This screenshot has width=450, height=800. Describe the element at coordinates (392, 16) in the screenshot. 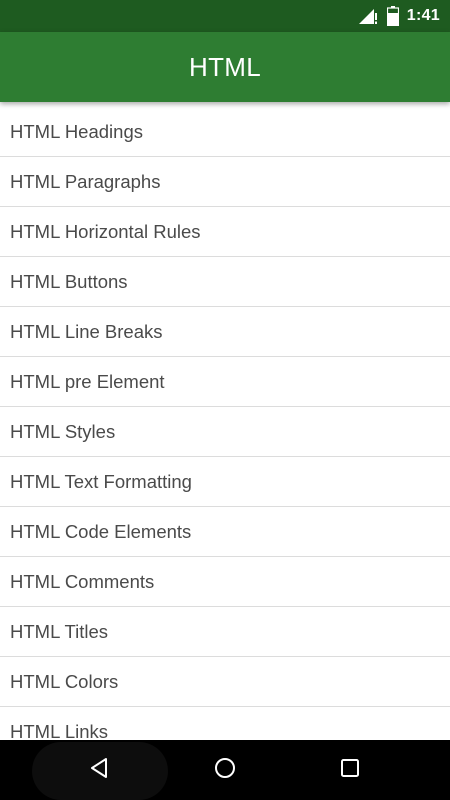

I see `battery-icon` at that location.